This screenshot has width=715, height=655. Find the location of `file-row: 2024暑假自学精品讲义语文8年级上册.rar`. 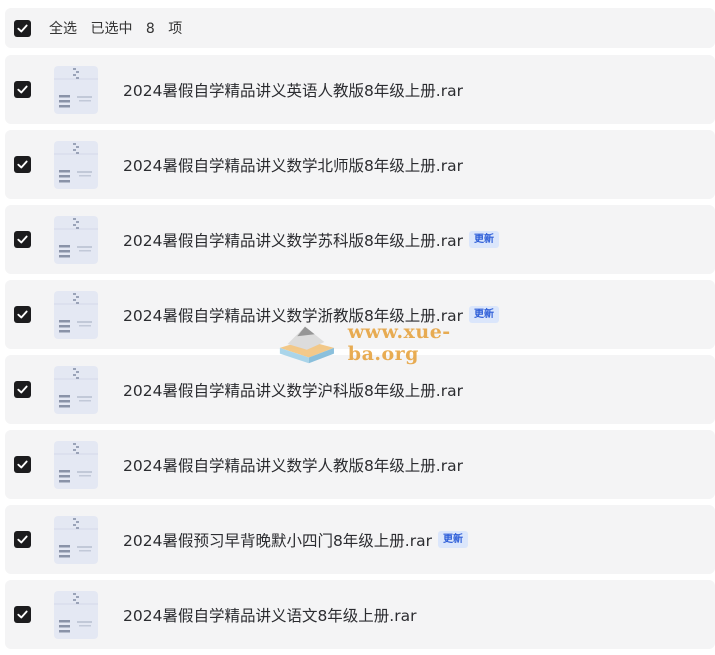

file-row: 2024暑假自学精品讲义语文8年级上册.rar is located at coordinates (360, 614).